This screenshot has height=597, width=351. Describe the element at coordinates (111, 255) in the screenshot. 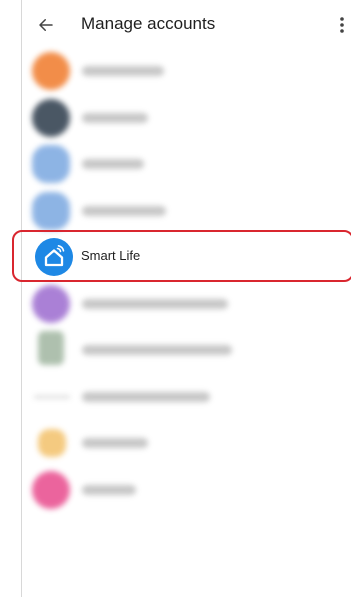

I see `account-label: Smart Life` at that location.